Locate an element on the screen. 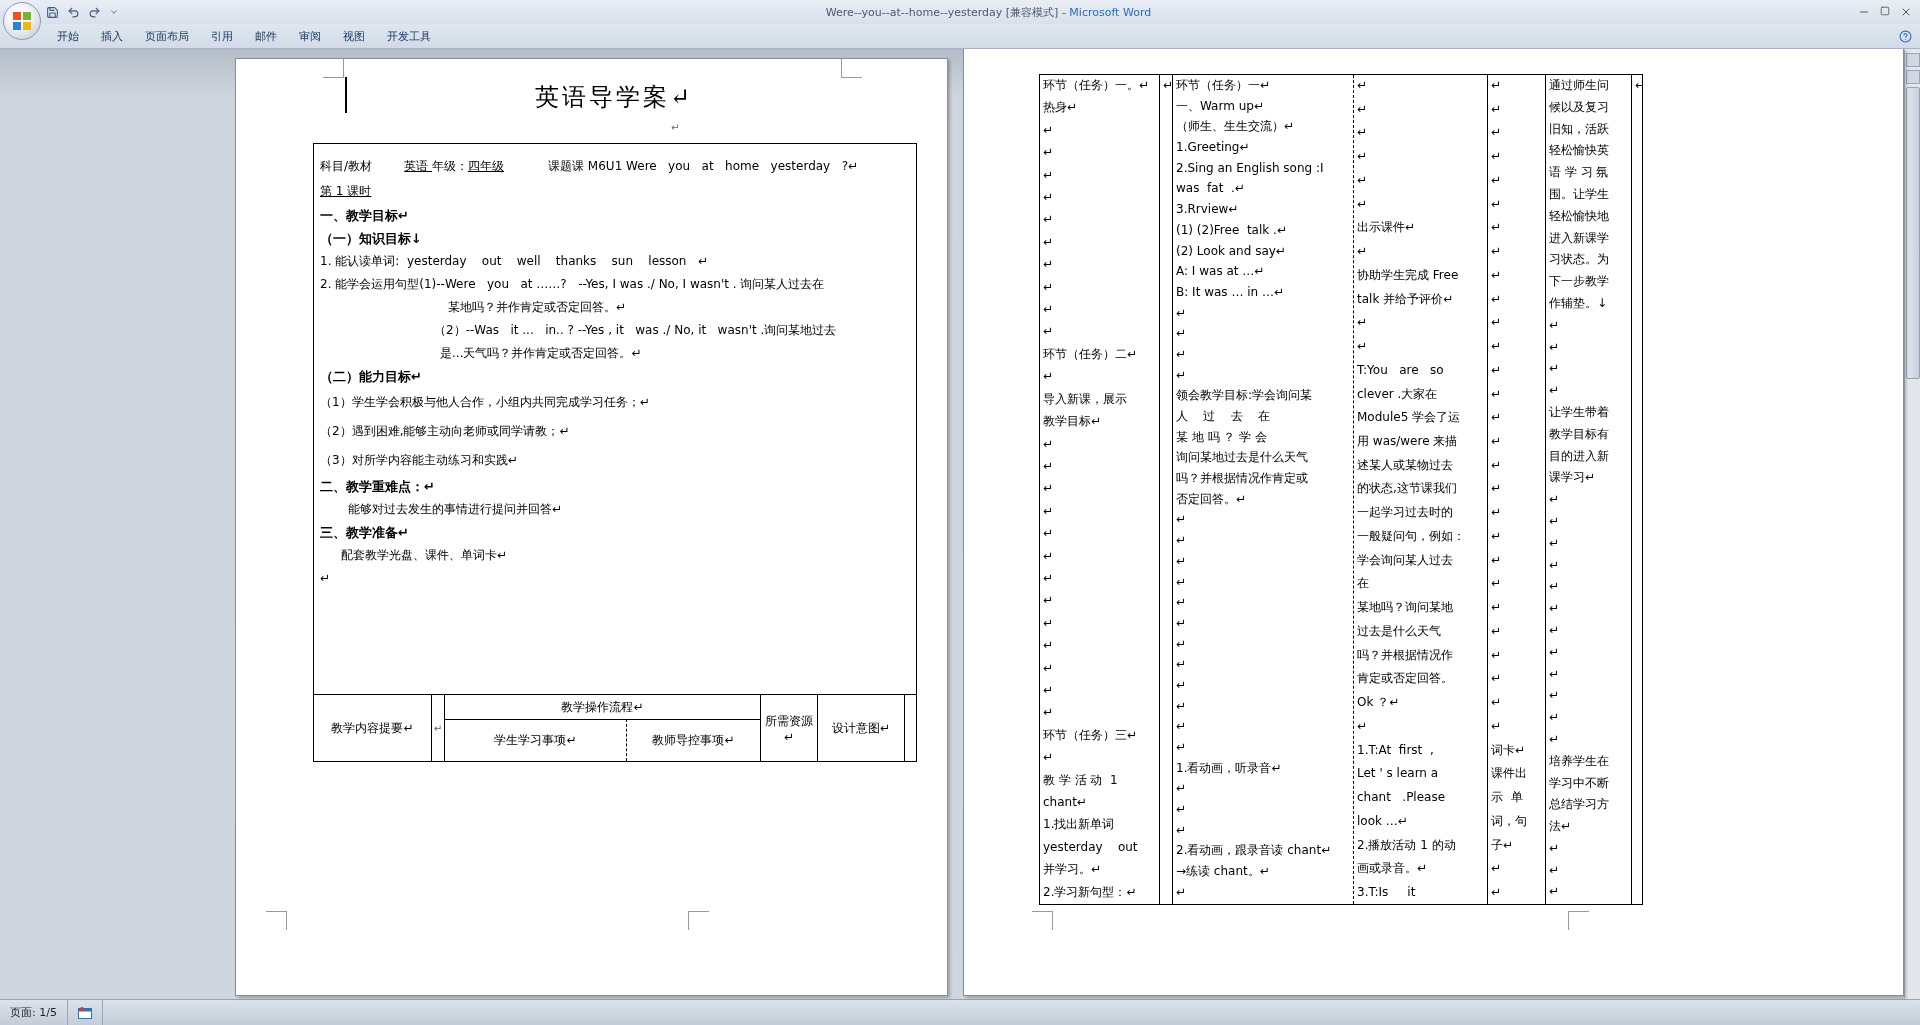 The image size is (1920, 1025). maximize-icon is located at coordinates (1885, 11).